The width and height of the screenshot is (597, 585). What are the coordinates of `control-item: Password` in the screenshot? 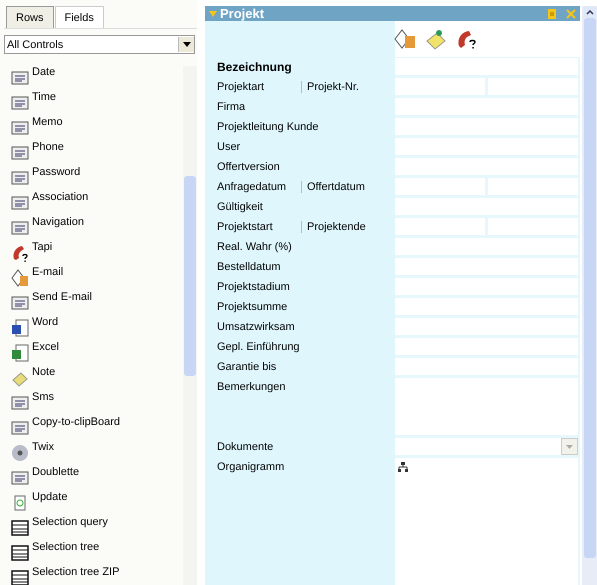 It's located at (93, 178).